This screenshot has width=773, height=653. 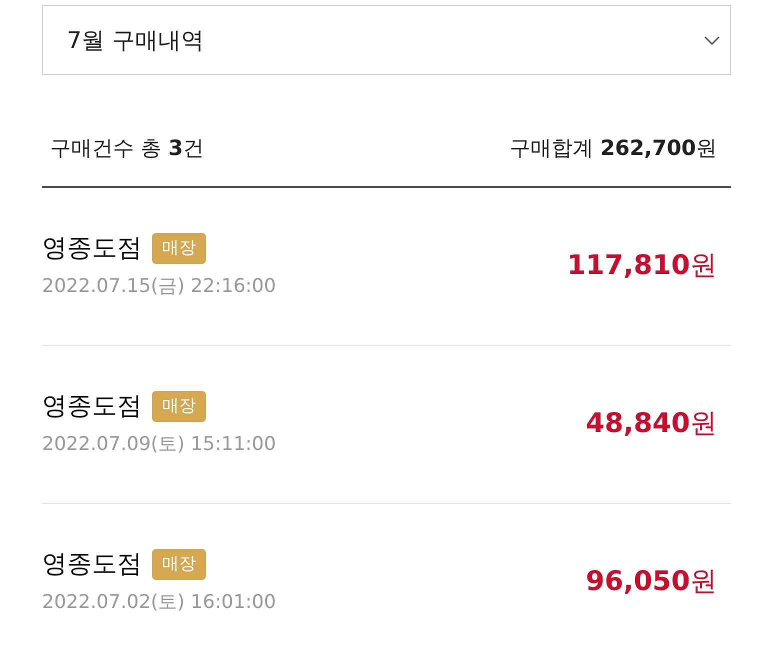 What do you see at coordinates (651, 582) in the screenshot?
I see `purchase-amount: 96,050원` at bounding box center [651, 582].